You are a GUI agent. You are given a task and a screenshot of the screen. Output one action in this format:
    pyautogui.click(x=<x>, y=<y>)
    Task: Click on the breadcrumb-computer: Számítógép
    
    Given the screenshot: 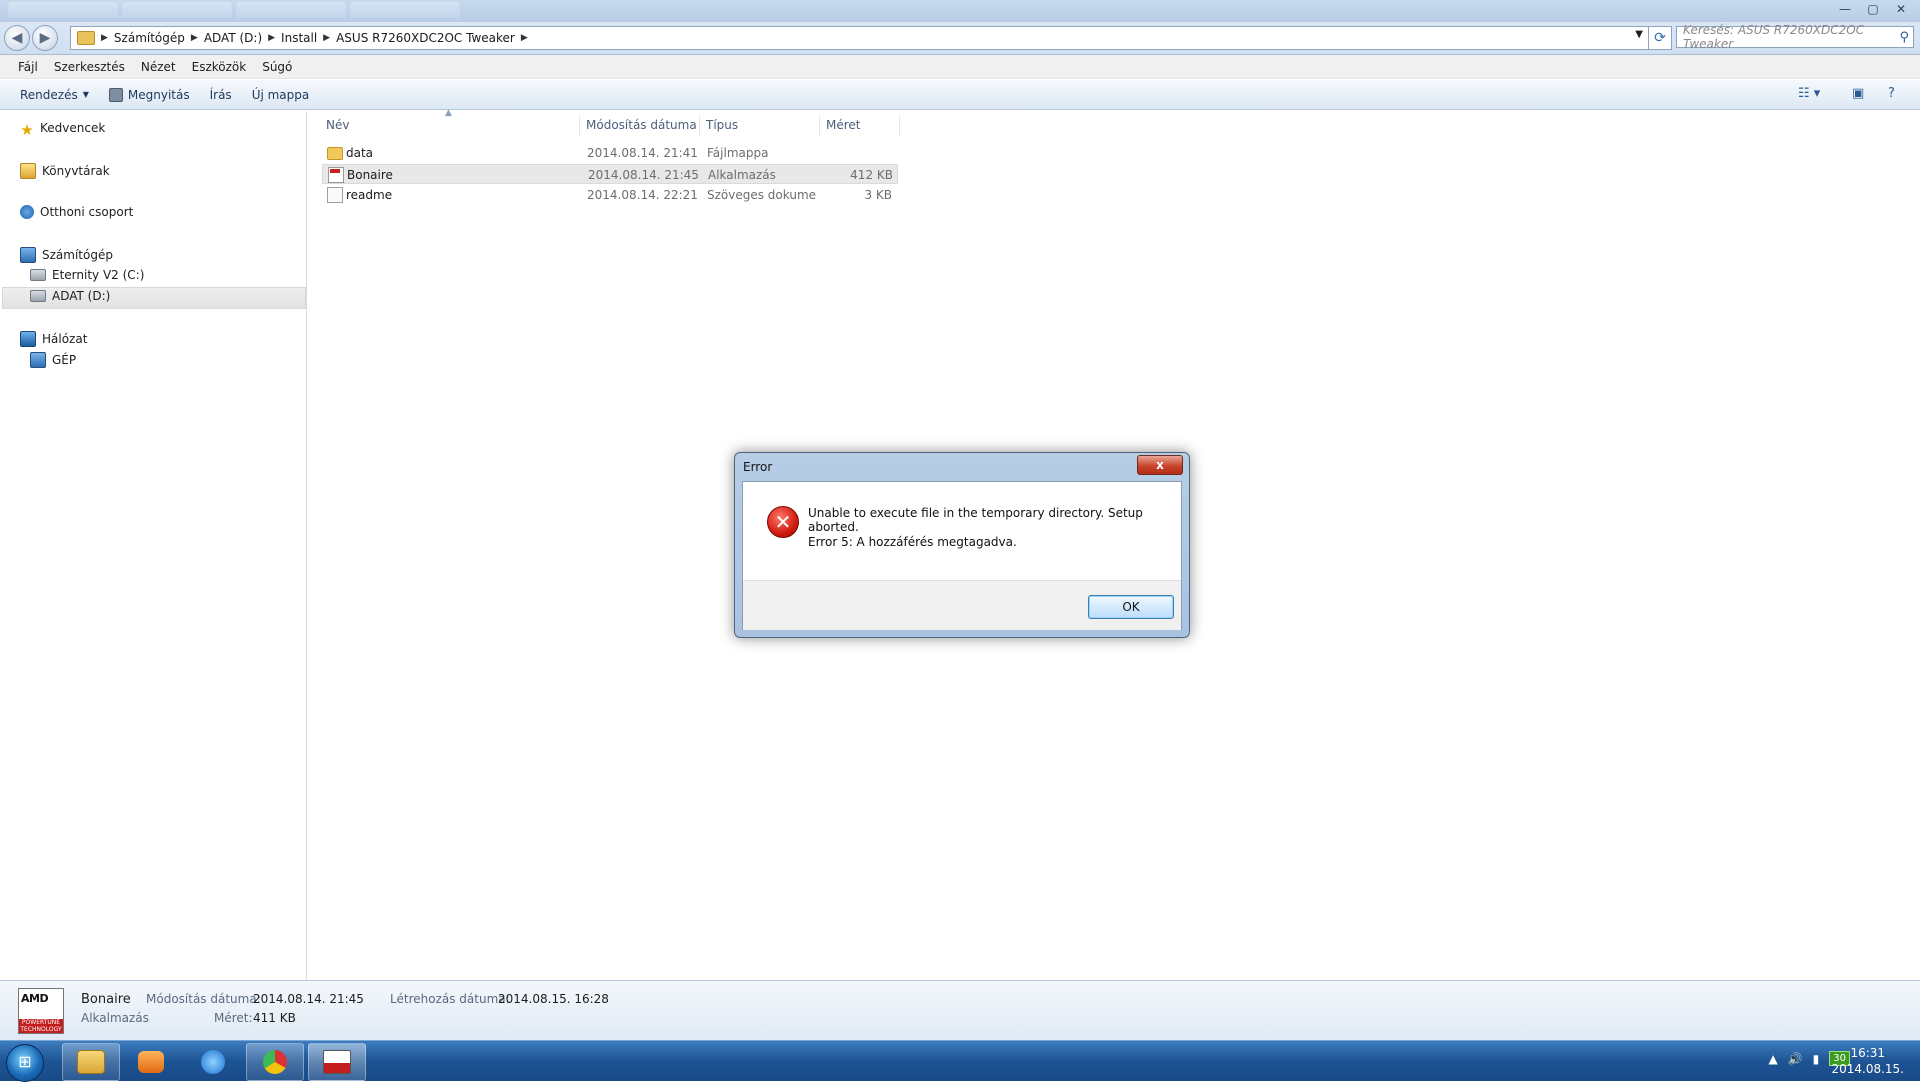 What is the action you would take?
    pyautogui.click(x=149, y=38)
    